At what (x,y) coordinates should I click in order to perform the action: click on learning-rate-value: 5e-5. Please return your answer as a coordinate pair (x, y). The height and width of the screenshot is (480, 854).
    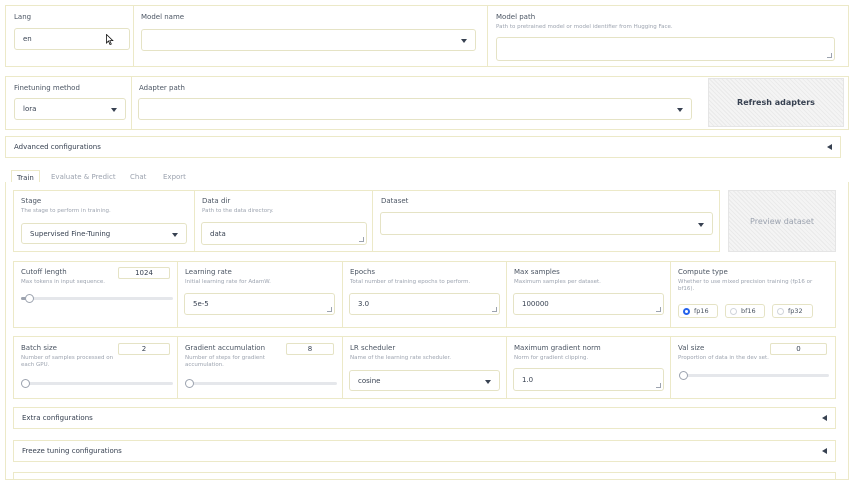
    Looking at the image, I should click on (201, 304).